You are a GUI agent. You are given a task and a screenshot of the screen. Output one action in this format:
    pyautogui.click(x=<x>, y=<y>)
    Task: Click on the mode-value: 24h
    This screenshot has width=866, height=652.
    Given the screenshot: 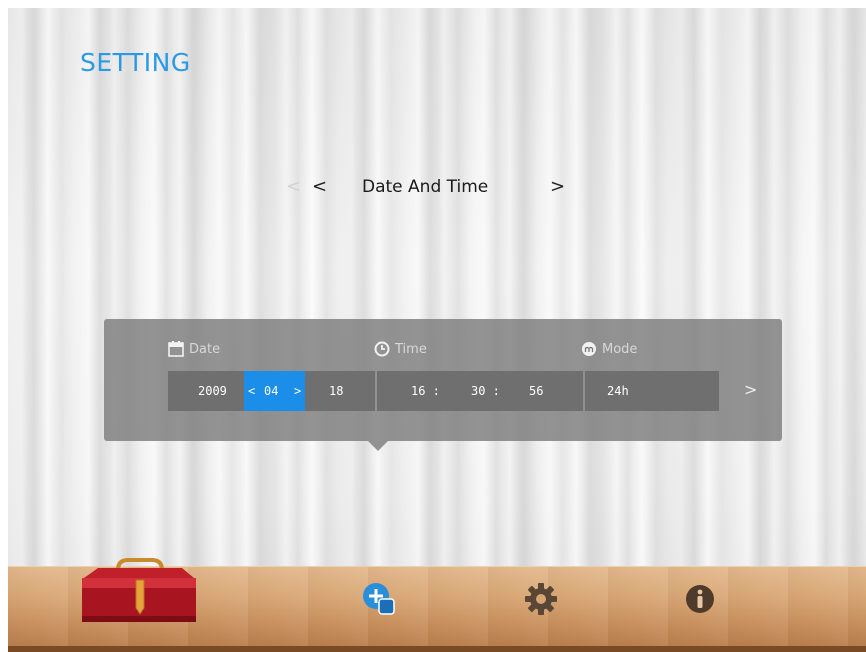 What is the action you would take?
    pyautogui.click(x=618, y=391)
    